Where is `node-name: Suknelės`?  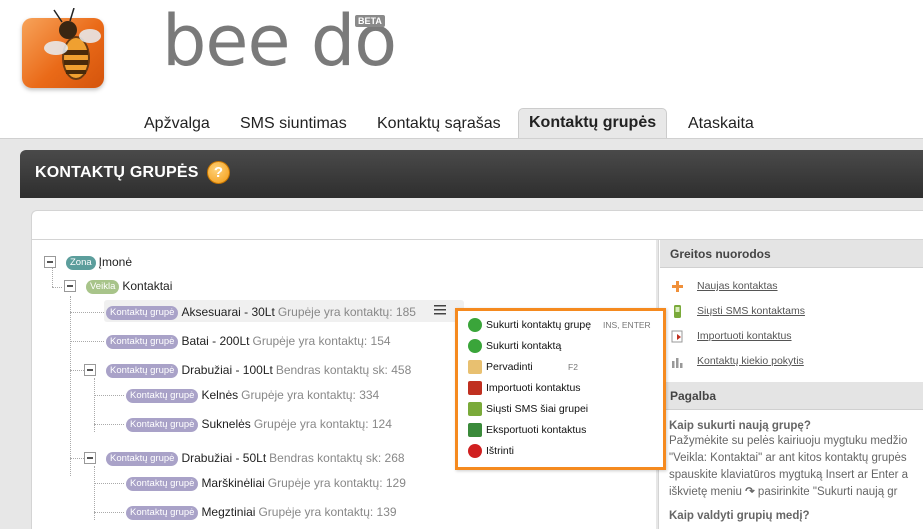
node-name: Suknelės is located at coordinates (226, 424).